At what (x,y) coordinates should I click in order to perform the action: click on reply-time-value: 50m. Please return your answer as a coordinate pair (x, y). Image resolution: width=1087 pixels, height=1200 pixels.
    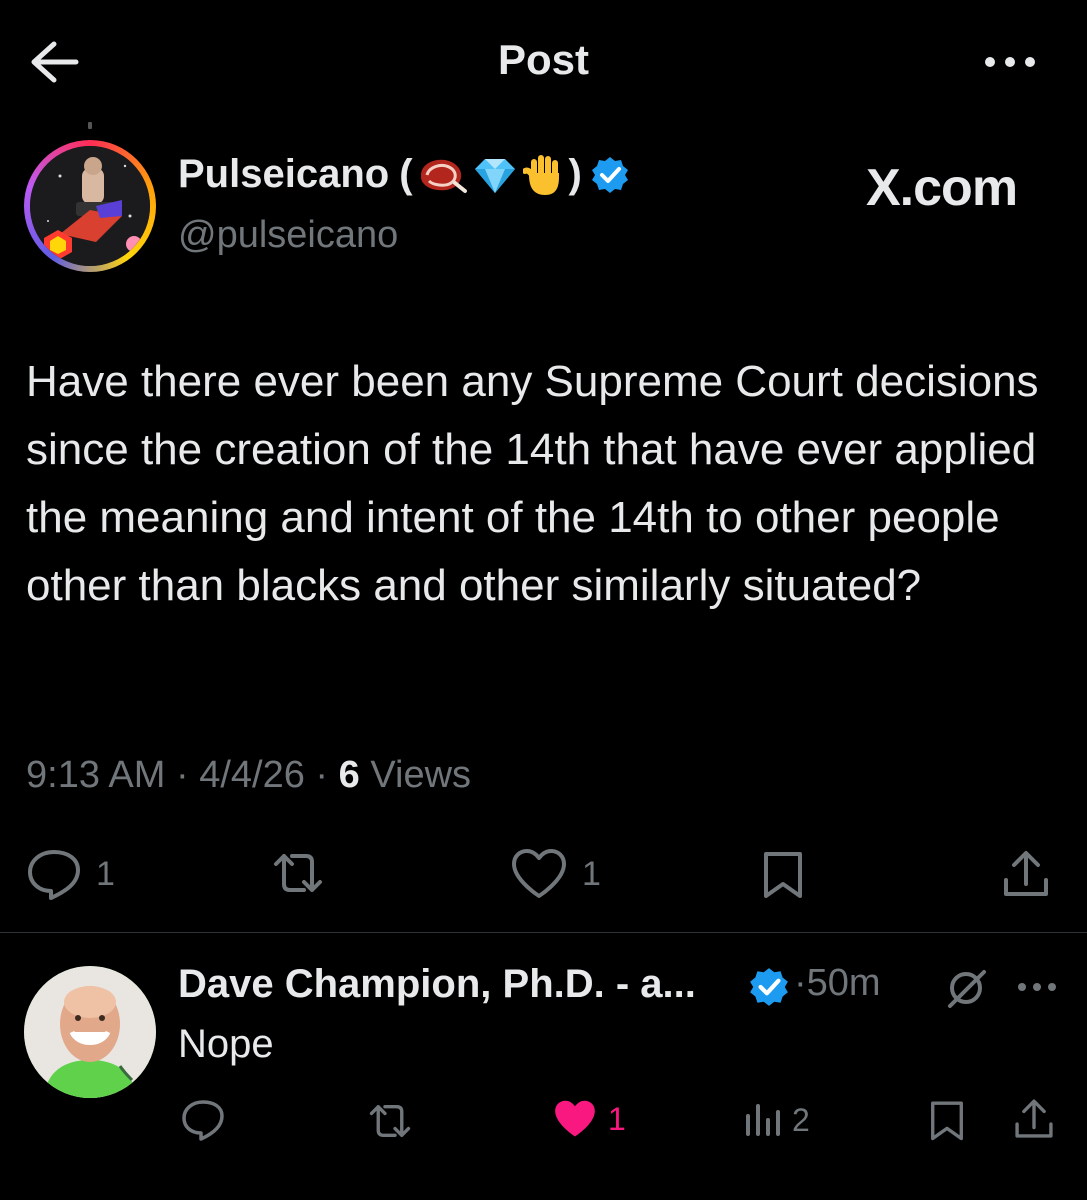
    Looking at the image, I should click on (843, 983).